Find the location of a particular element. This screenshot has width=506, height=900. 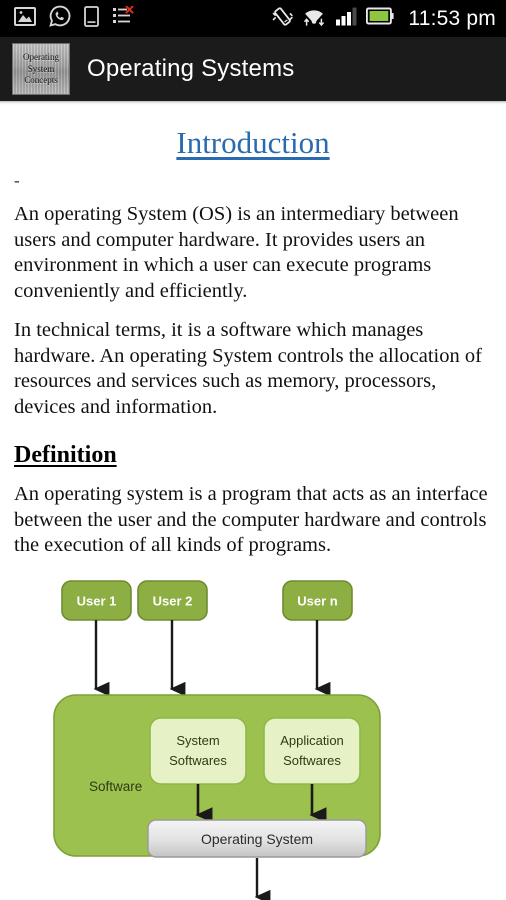

whatsapp-icon is located at coordinates (60, 18).